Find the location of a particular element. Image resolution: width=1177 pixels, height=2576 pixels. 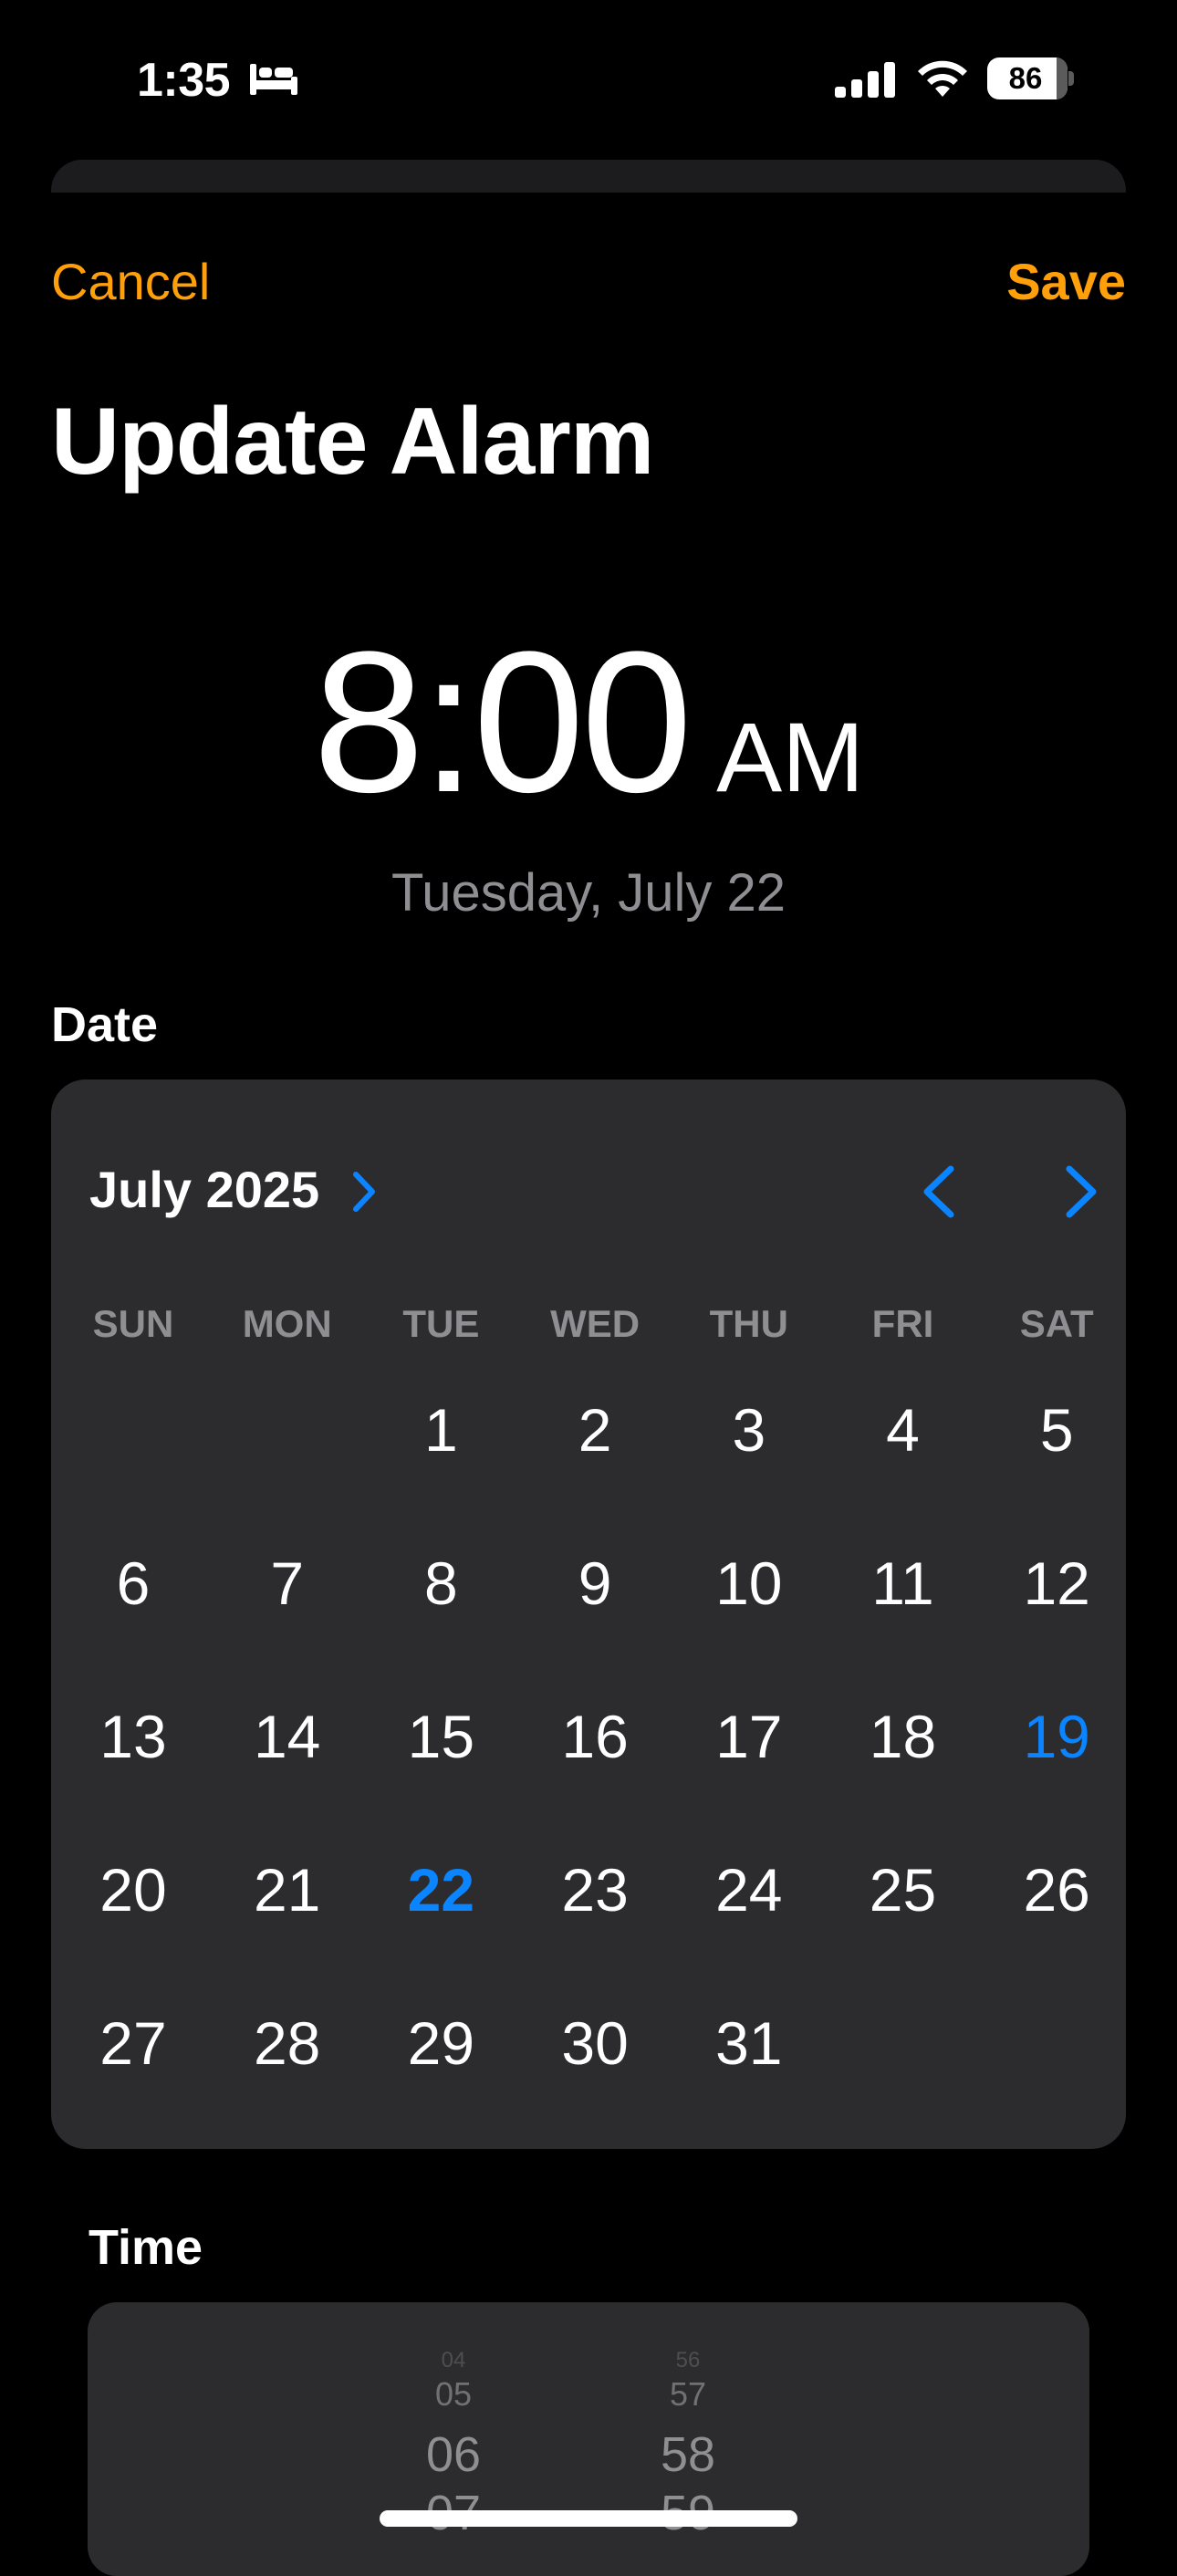

weekday-label: SAT is located at coordinates (1056, 1323).